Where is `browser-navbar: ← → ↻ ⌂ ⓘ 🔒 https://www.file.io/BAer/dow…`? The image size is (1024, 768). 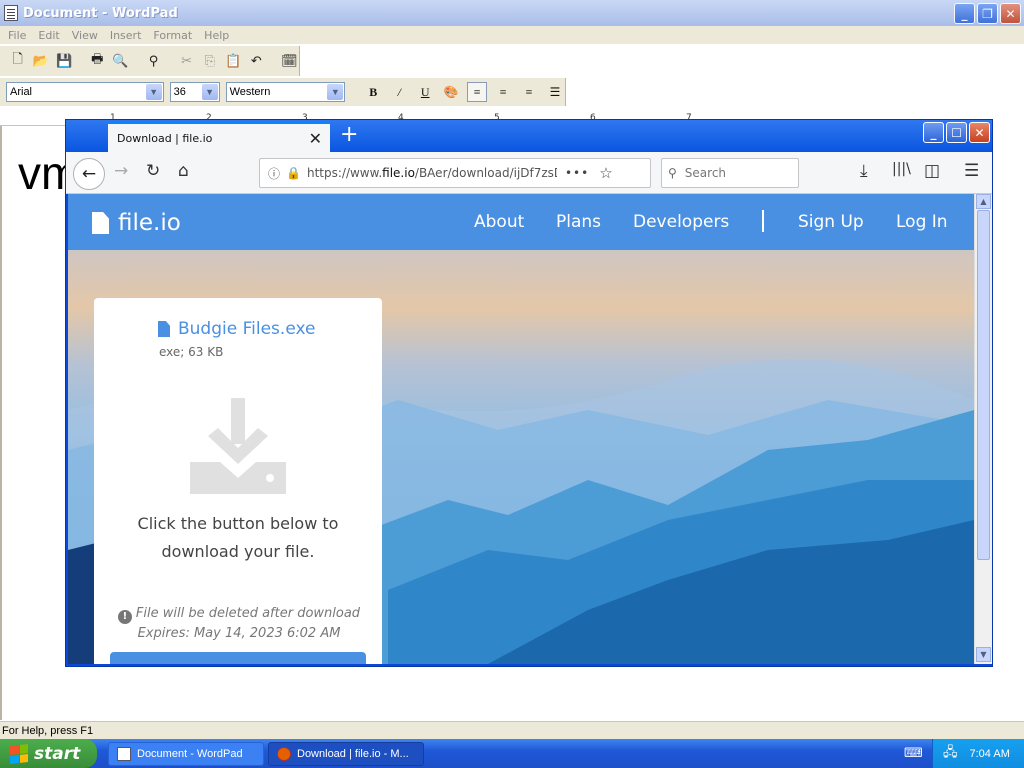 browser-navbar: ← → ↻ ⌂ ⓘ 🔒 https://www.file.io/BAer/dow… is located at coordinates (529, 173).